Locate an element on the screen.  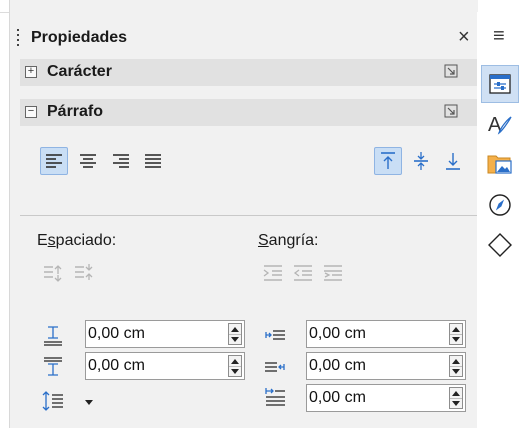
section-paragraph: − Párrafo is located at coordinates (248, 112).